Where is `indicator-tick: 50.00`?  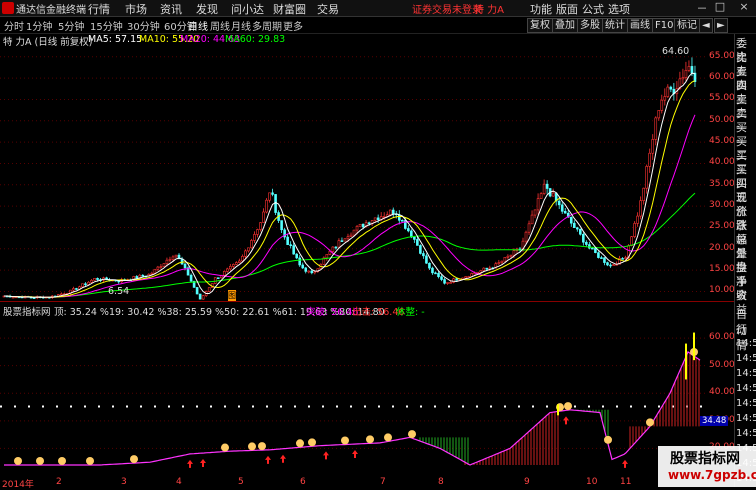 indicator-tick: 50.00 is located at coordinates (722, 364).